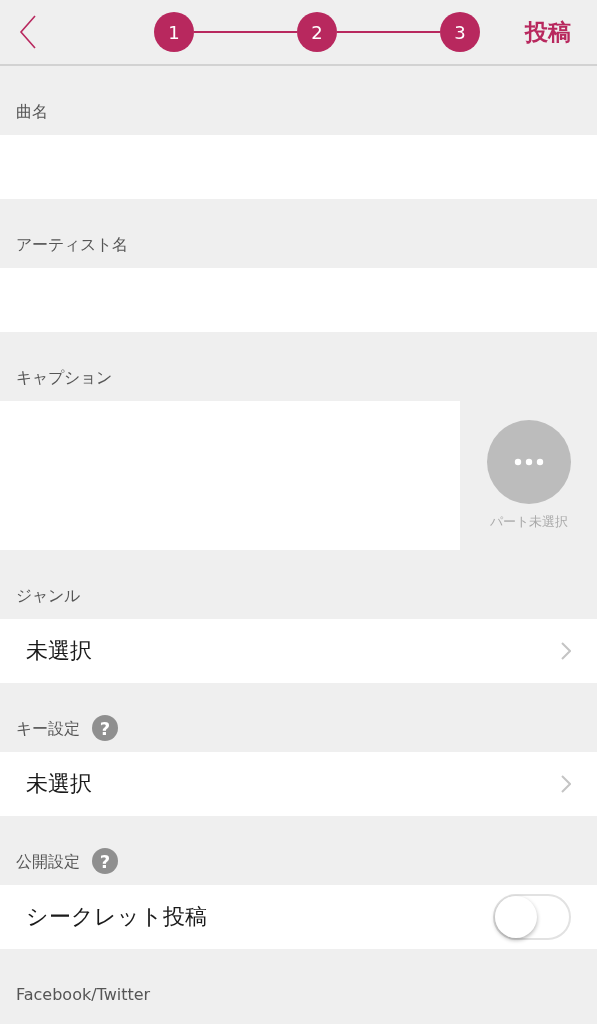  What do you see at coordinates (48, 596) in the screenshot?
I see `section-label: ジャンル` at bounding box center [48, 596].